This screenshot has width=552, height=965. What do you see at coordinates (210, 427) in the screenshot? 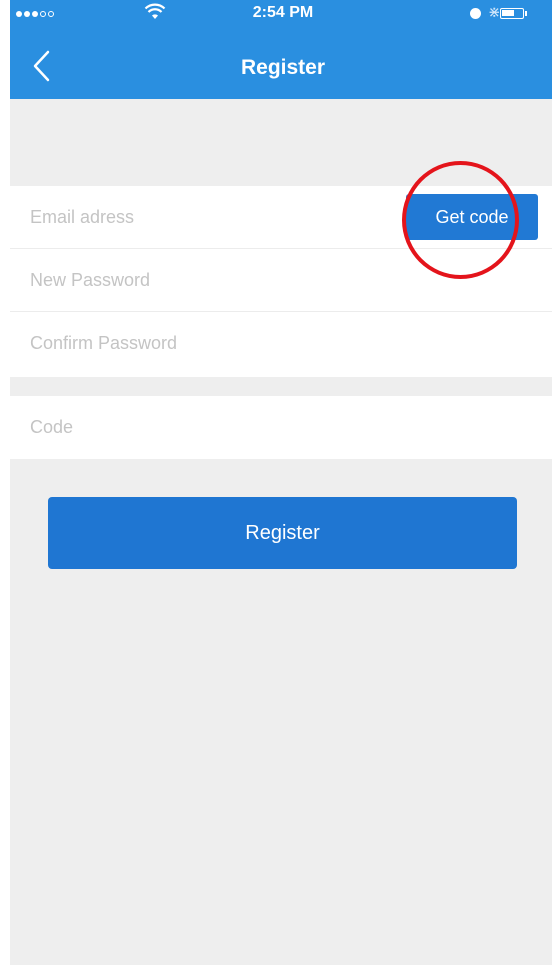
I see `code-field` at bounding box center [210, 427].